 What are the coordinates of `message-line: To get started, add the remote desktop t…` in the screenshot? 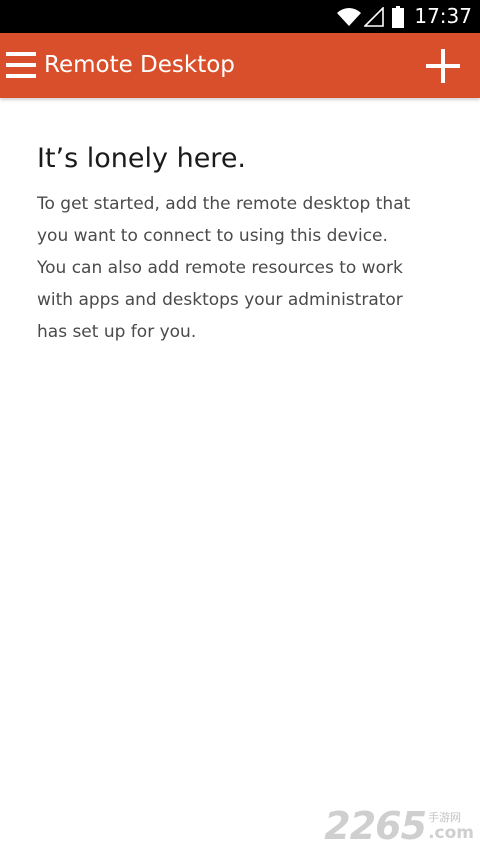 It's located at (224, 204).